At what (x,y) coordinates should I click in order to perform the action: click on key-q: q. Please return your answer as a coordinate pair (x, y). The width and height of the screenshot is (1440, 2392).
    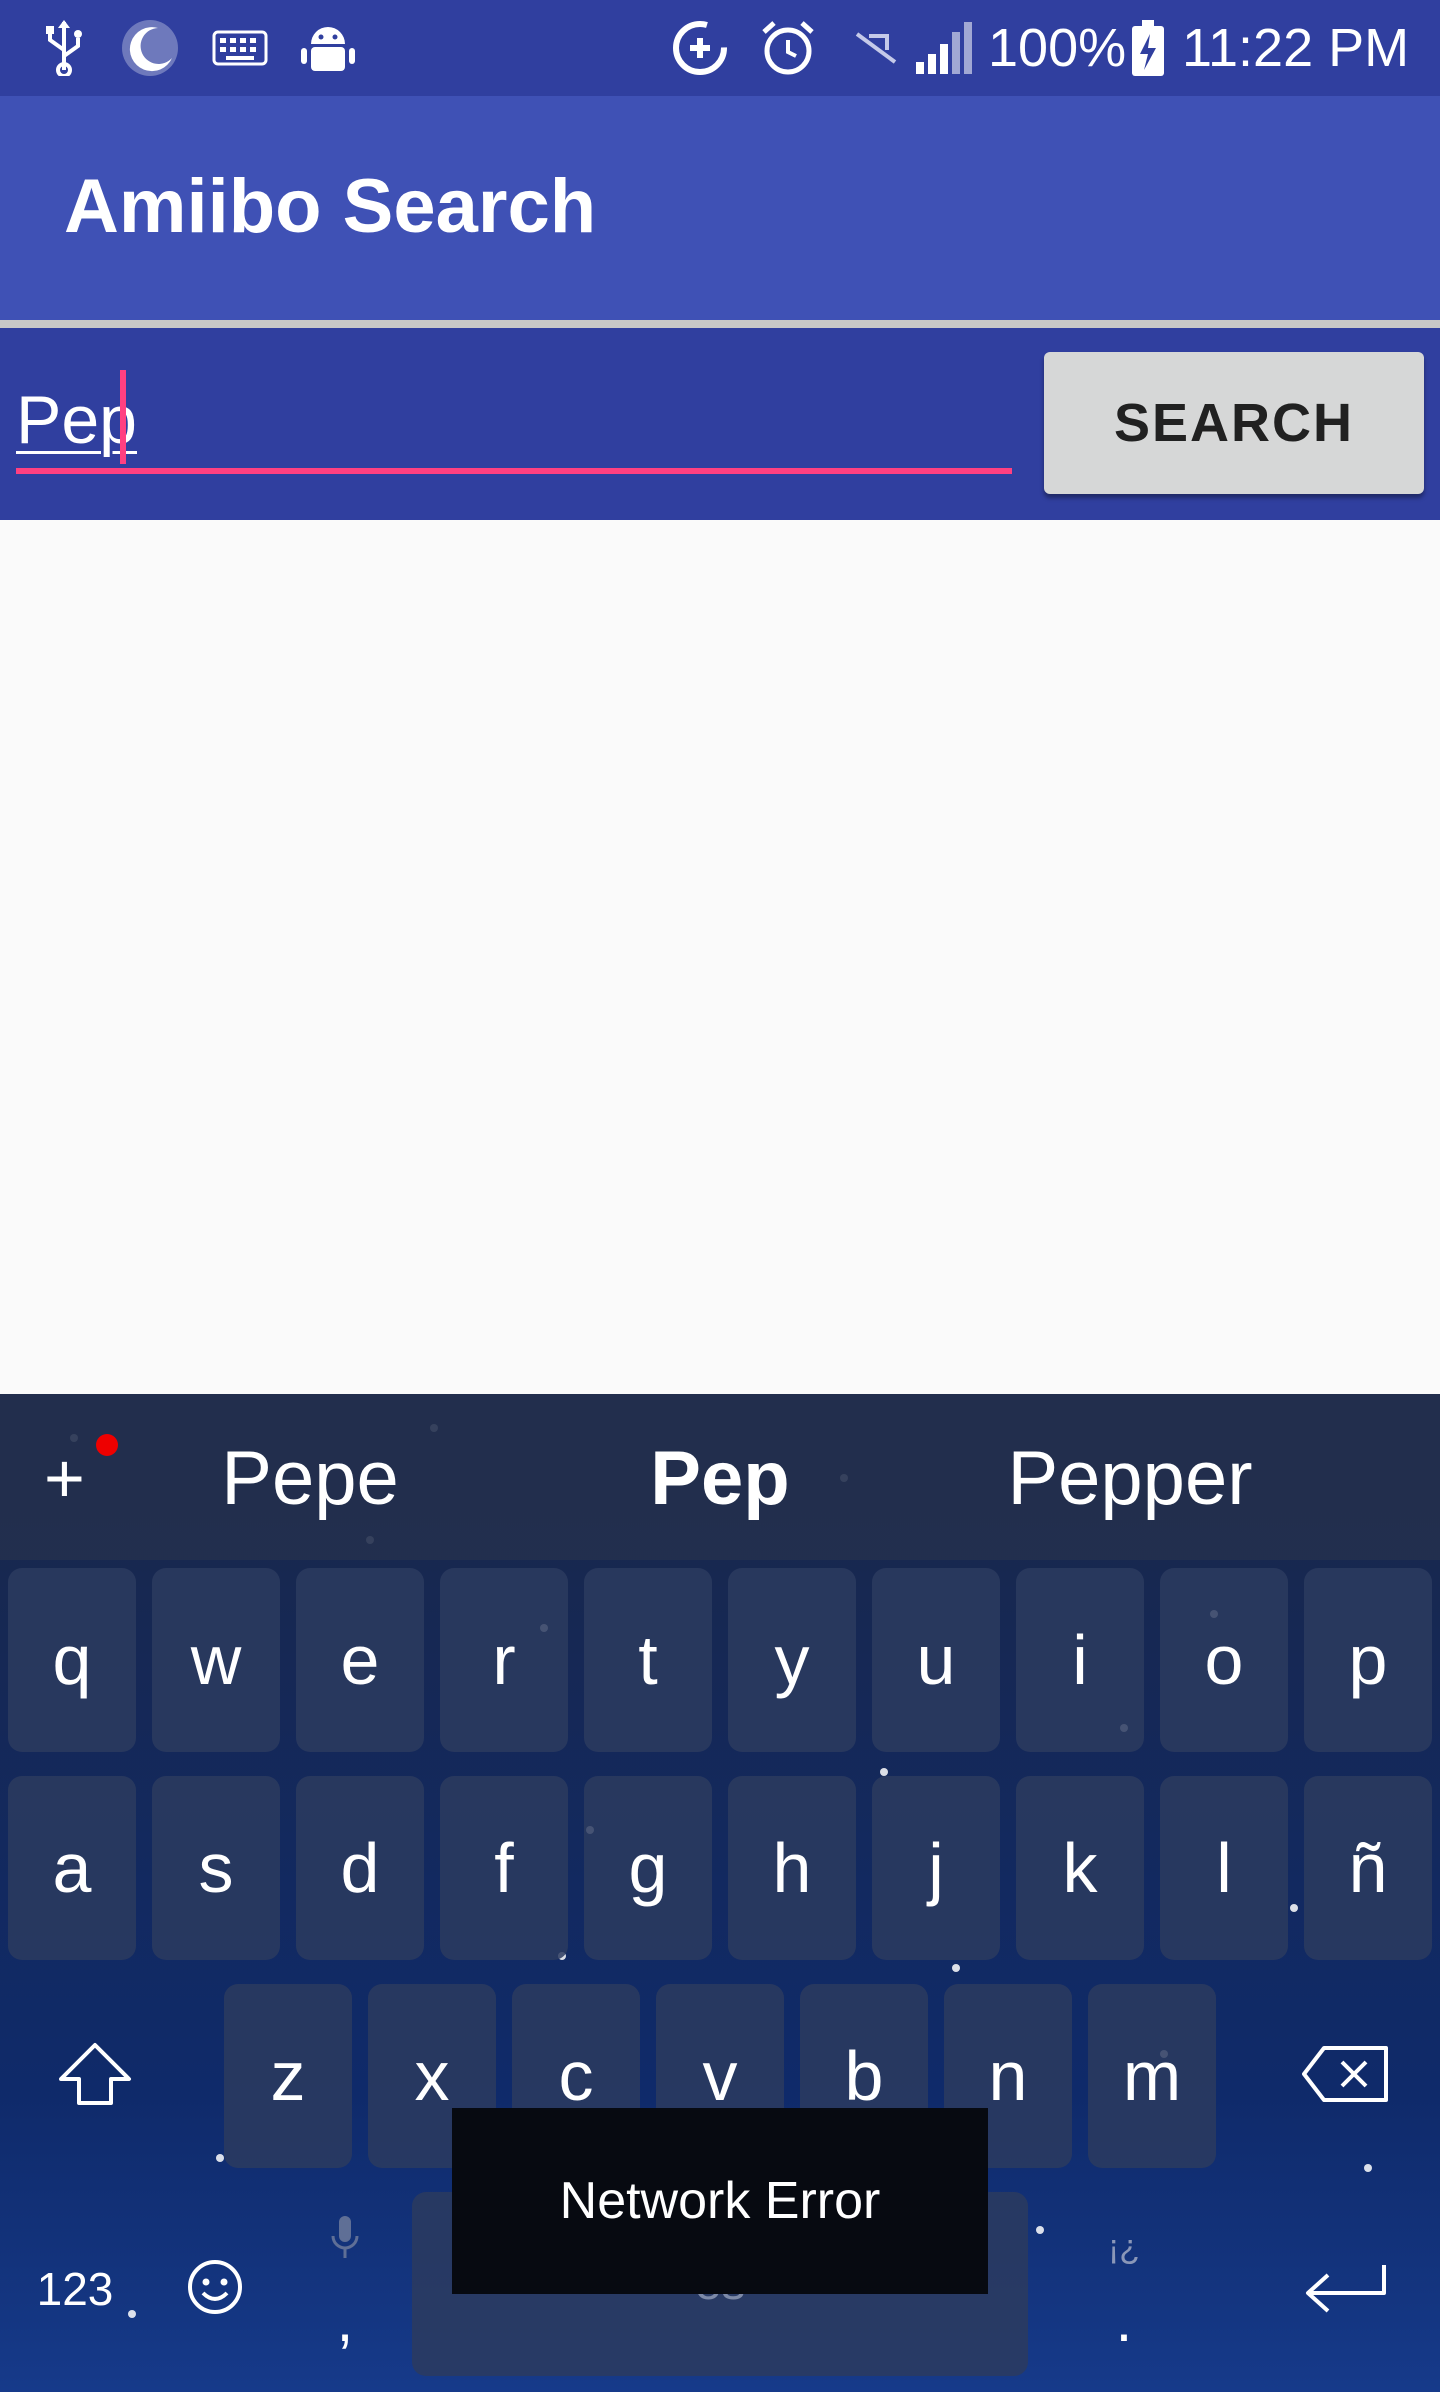
    Looking at the image, I should click on (72, 1660).